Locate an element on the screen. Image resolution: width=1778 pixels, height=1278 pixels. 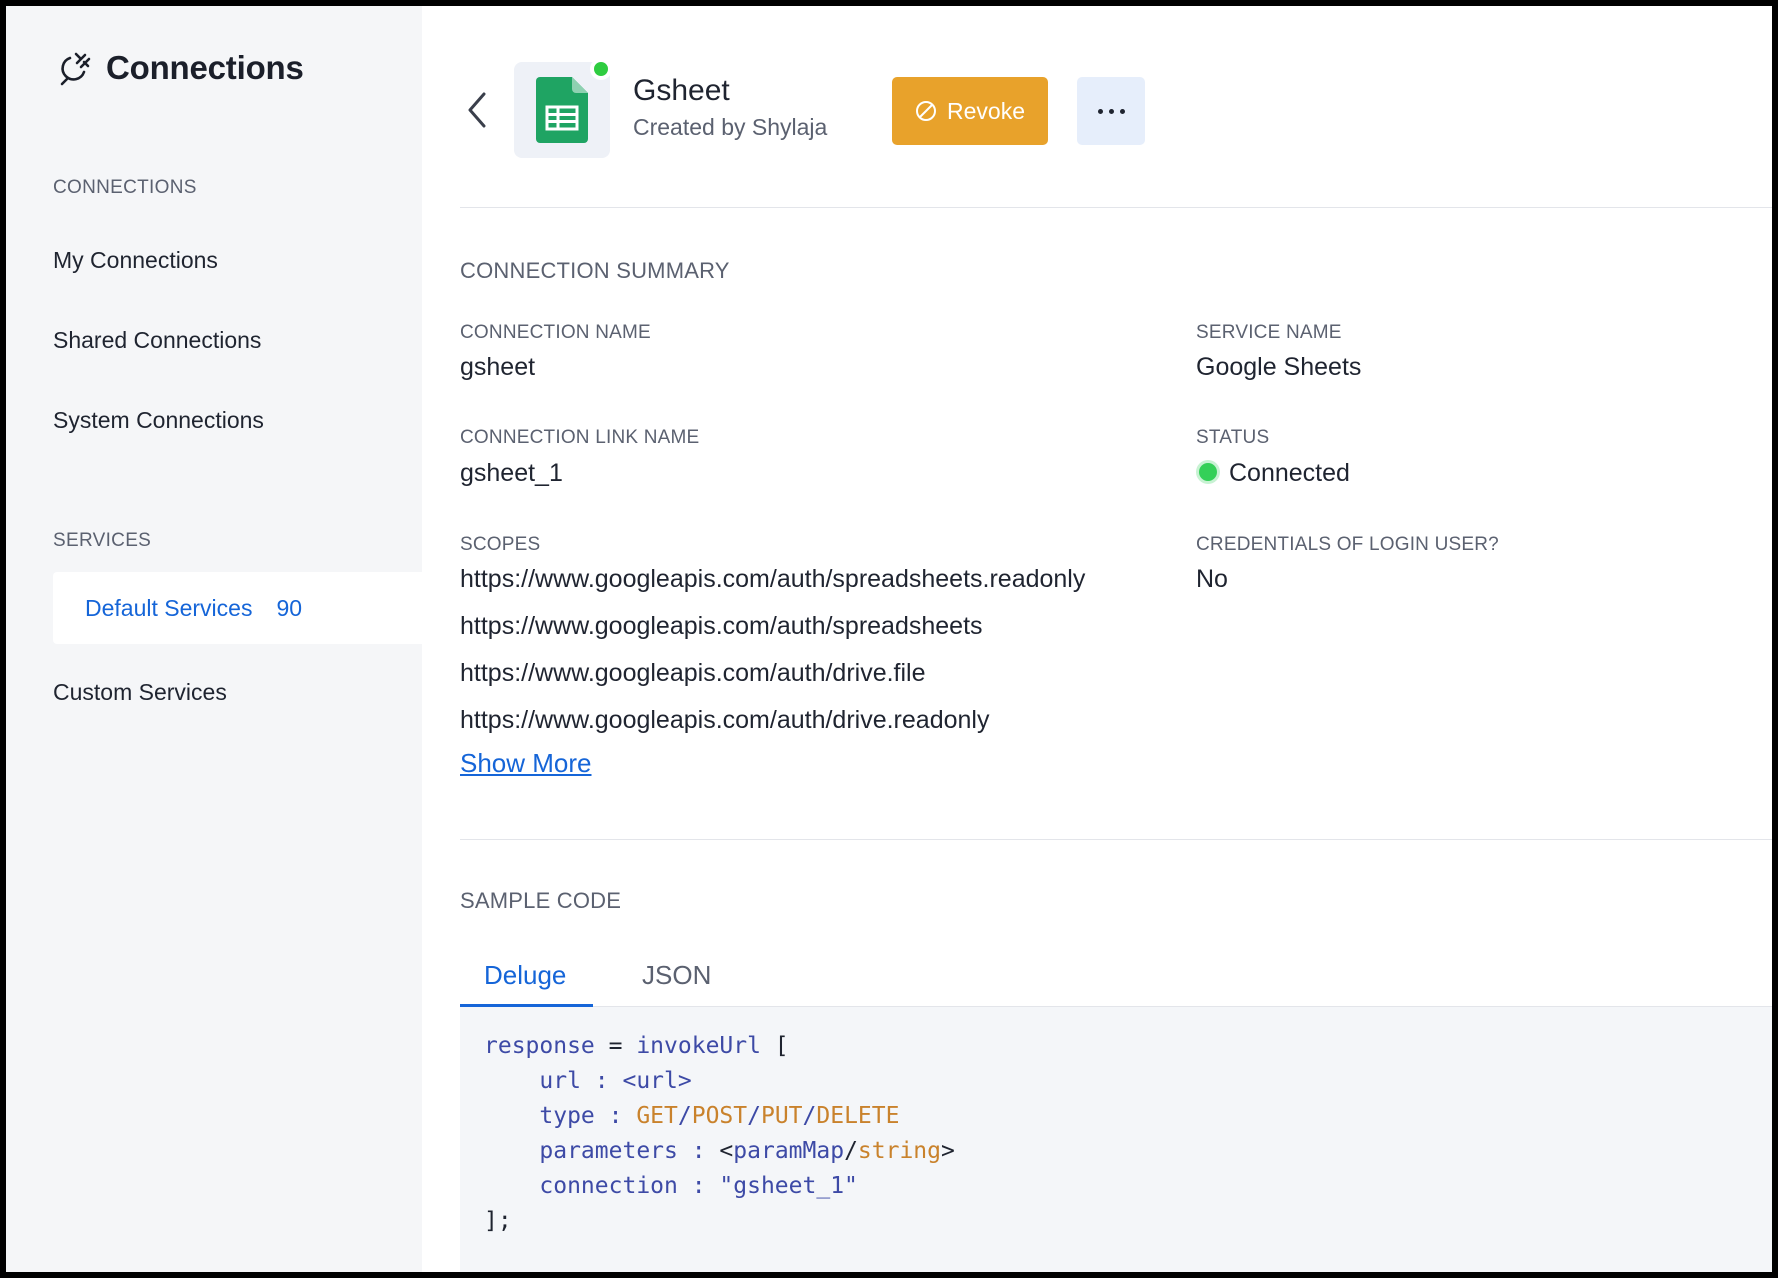
code-token: paramMap is located at coordinates (789, 1151).